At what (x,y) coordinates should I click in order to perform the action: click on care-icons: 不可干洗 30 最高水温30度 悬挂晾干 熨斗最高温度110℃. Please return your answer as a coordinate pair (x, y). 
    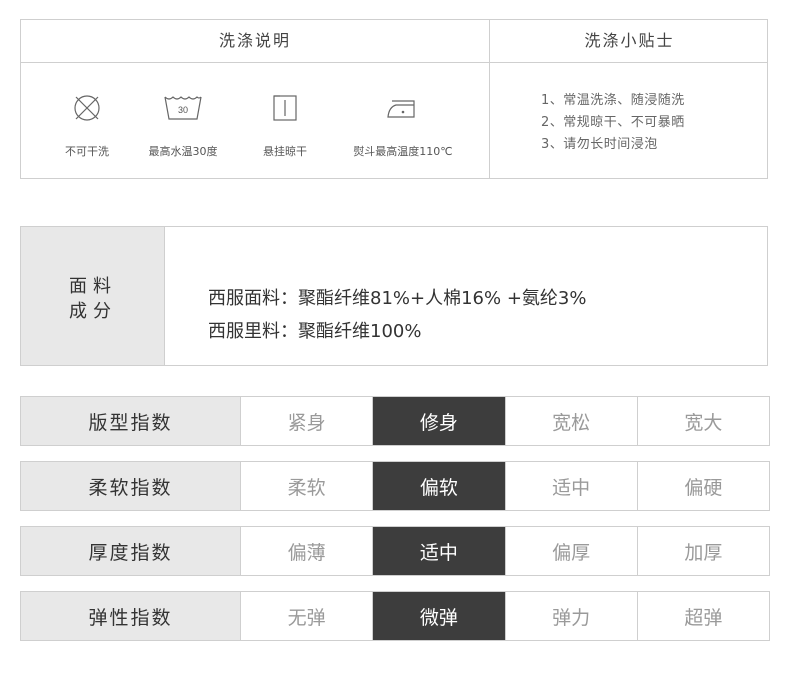
    Looking at the image, I should click on (255, 121).